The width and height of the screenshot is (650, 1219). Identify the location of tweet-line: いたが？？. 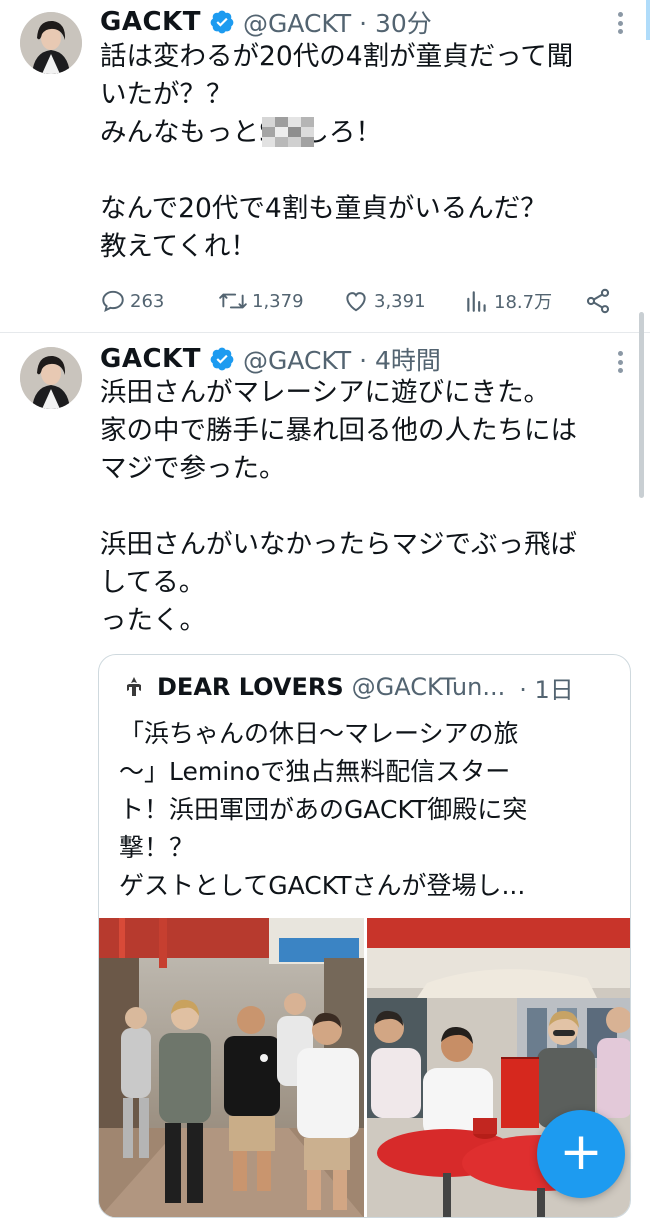
(166, 94).